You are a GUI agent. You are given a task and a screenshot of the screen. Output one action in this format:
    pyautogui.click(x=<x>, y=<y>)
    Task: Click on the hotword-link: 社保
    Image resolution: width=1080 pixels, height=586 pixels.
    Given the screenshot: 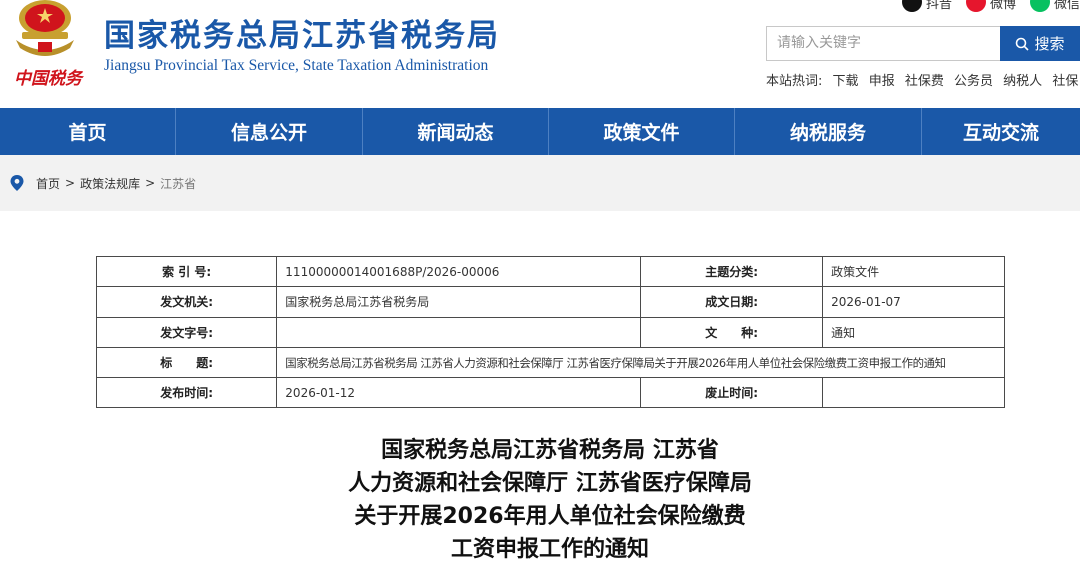 What is the action you would take?
    pyautogui.click(x=1065, y=81)
    